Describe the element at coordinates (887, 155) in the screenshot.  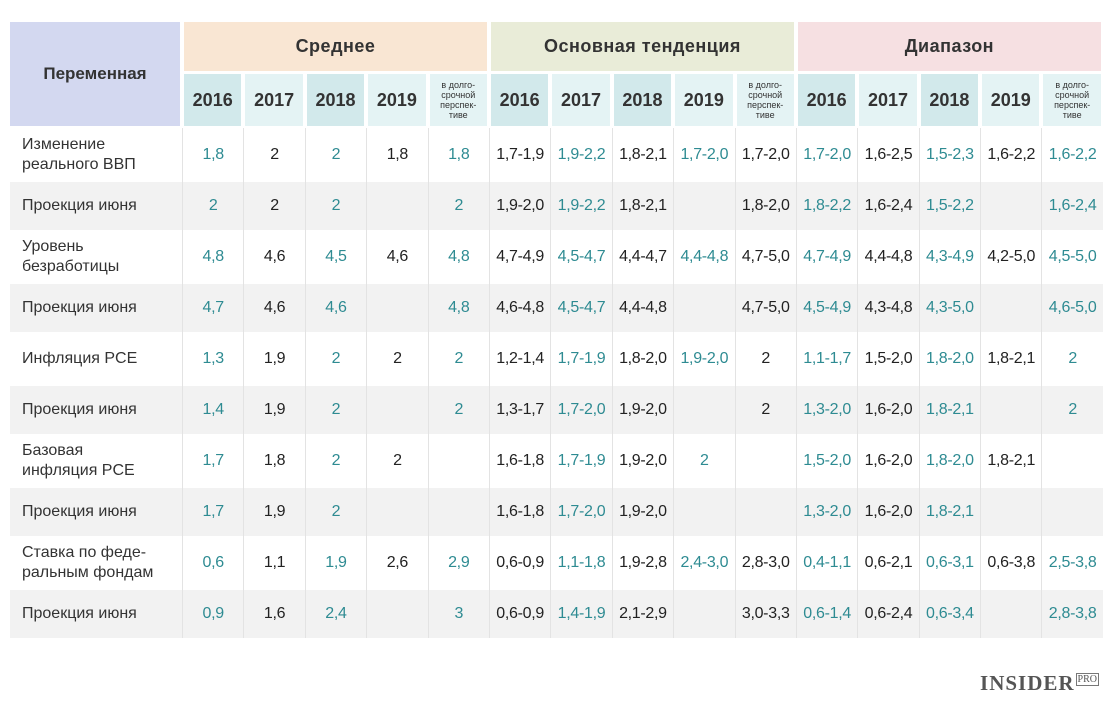
I see `table-cell: 1,6-2,5` at that location.